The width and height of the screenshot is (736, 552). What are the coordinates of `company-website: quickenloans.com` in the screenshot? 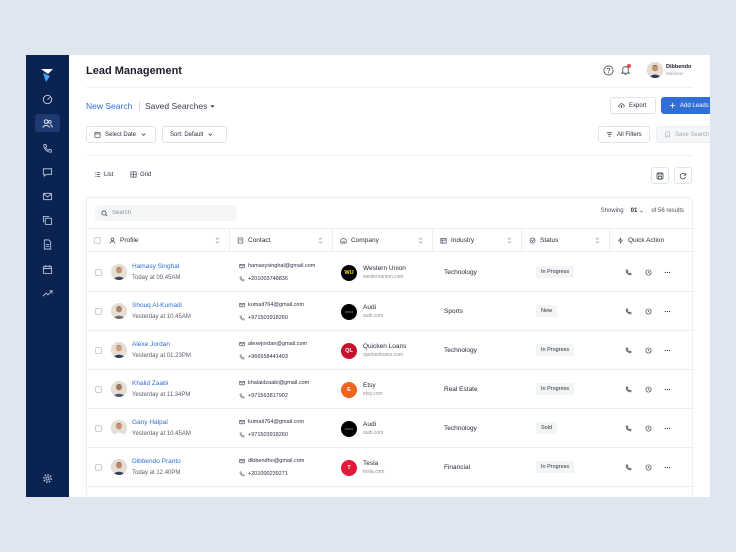 It's located at (383, 355).